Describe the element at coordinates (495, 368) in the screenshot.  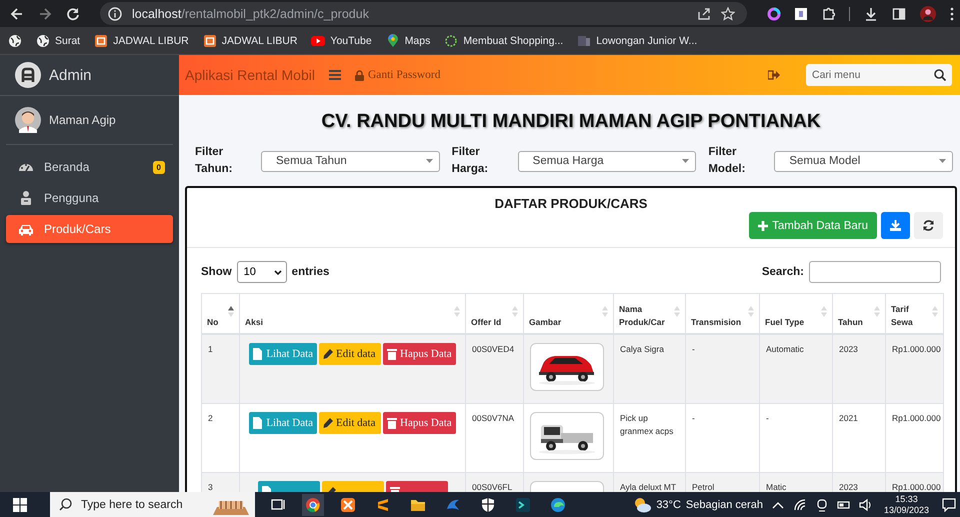
I see `table-cell: 00S0VED4` at that location.